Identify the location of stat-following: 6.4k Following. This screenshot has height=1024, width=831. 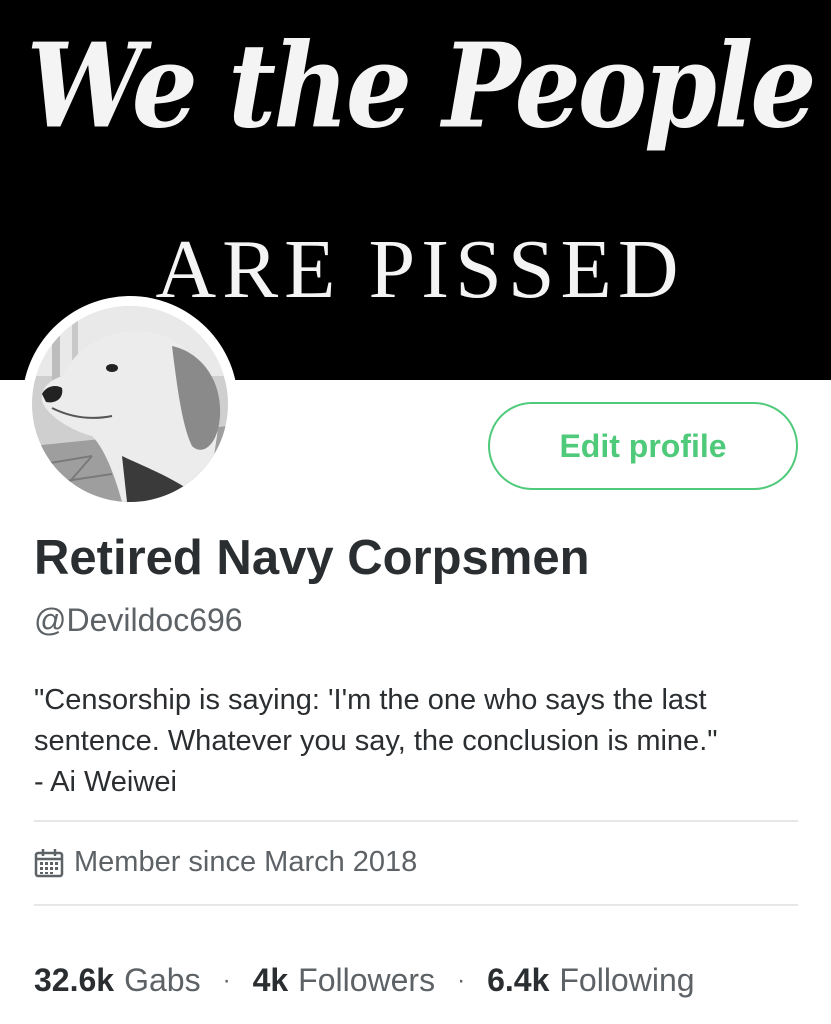
(590, 980).